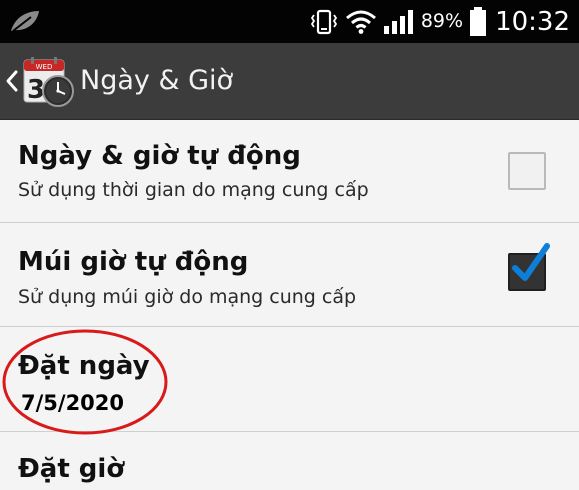  I want to click on calendar-clock-icon: WED 3, so click(48, 82).